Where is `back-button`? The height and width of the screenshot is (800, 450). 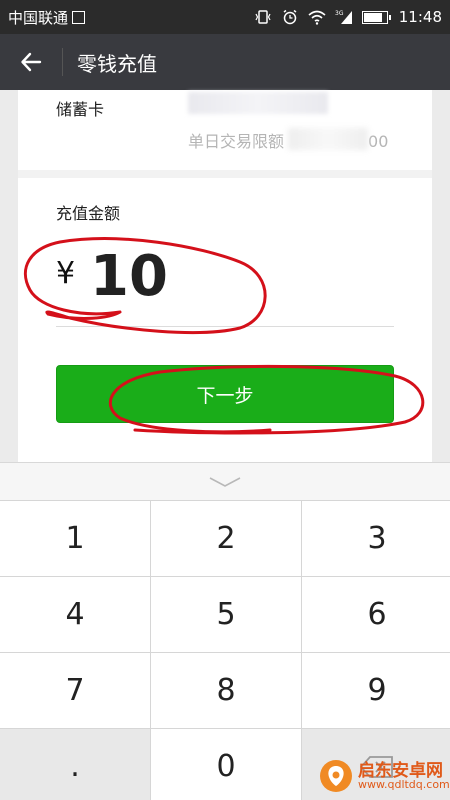 back-button is located at coordinates (31, 62).